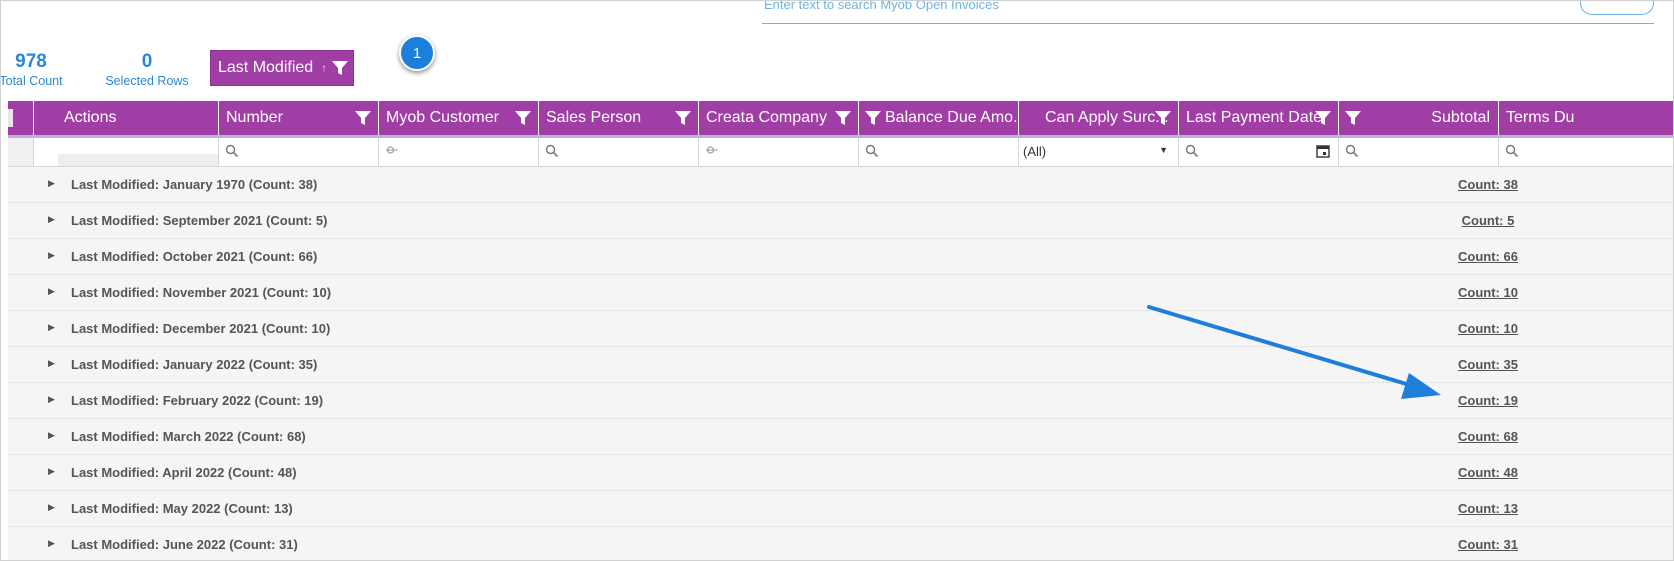  What do you see at coordinates (201, 292) in the screenshot?
I see `group-row-label: Last Modified: November 2021 (Count: 10)` at bounding box center [201, 292].